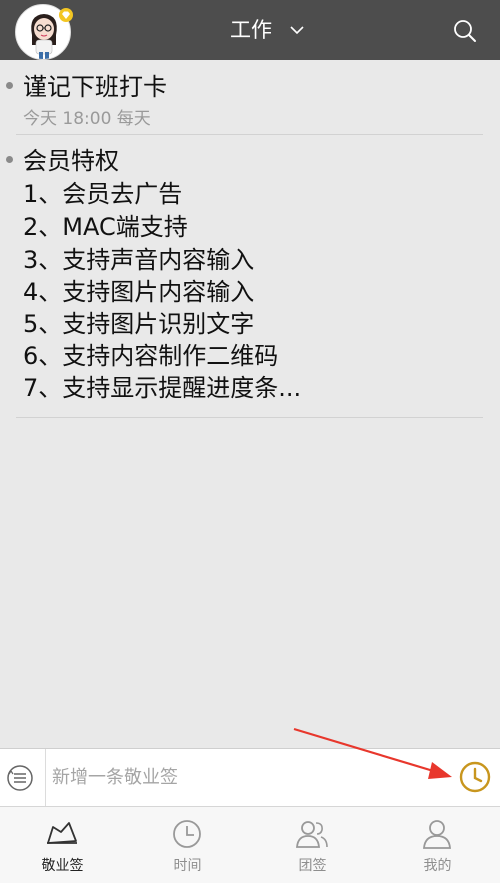 The image size is (500, 883). What do you see at coordinates (465, 31) in the screenshot?
I see `search-icon` at bounding box center [465, 31].